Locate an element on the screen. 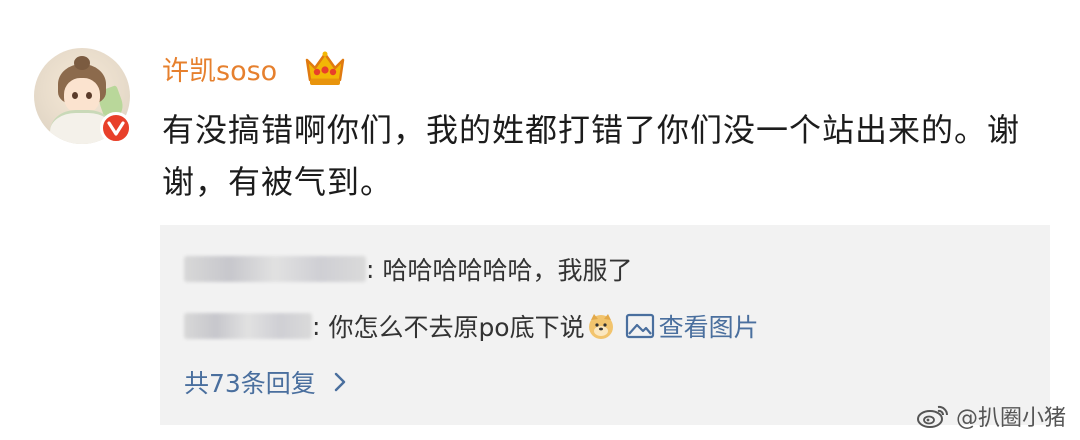  username: 许凯soso is located at coordinates (219, 72).